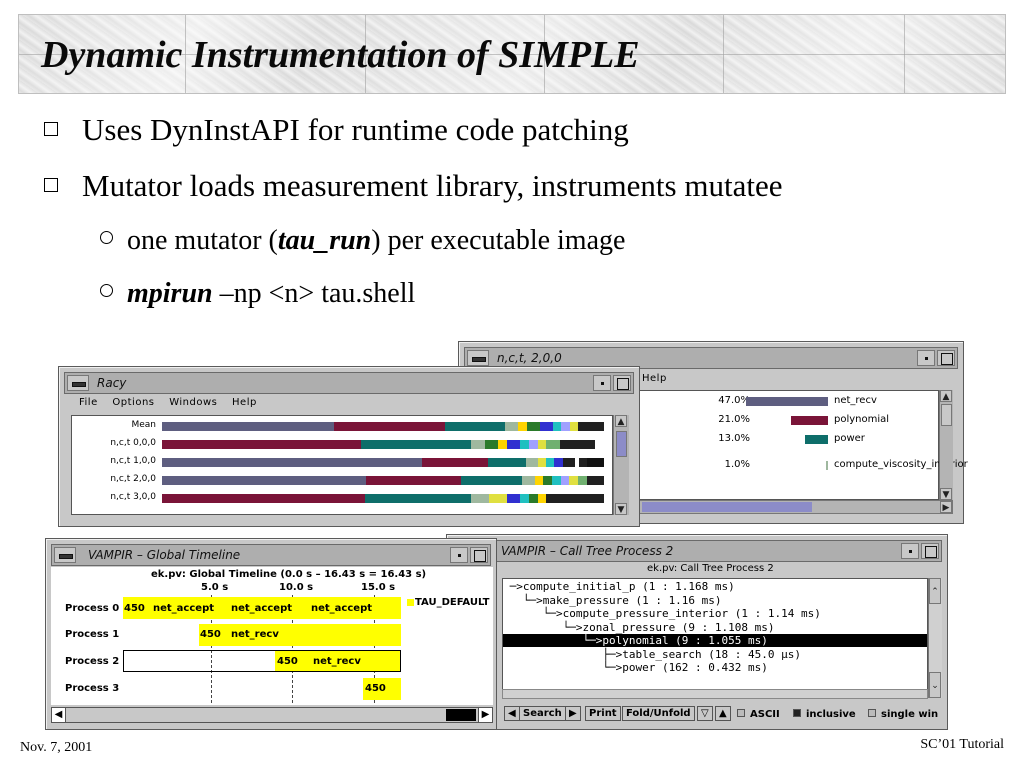 The width and height of the screenshot is (1024, 768). I want to click on racy-vscrollbar: ▲ ▼, so click(621, 465).